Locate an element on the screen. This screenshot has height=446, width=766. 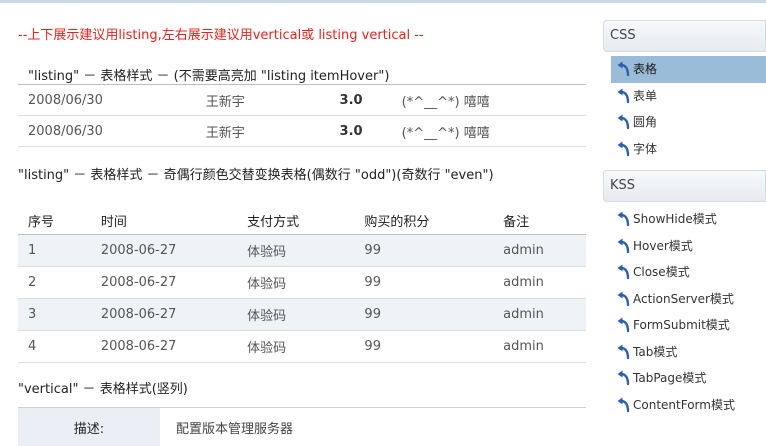
table-row: 2 2008-06-27 体验码 99 admin is located at coordinates (302, 282).